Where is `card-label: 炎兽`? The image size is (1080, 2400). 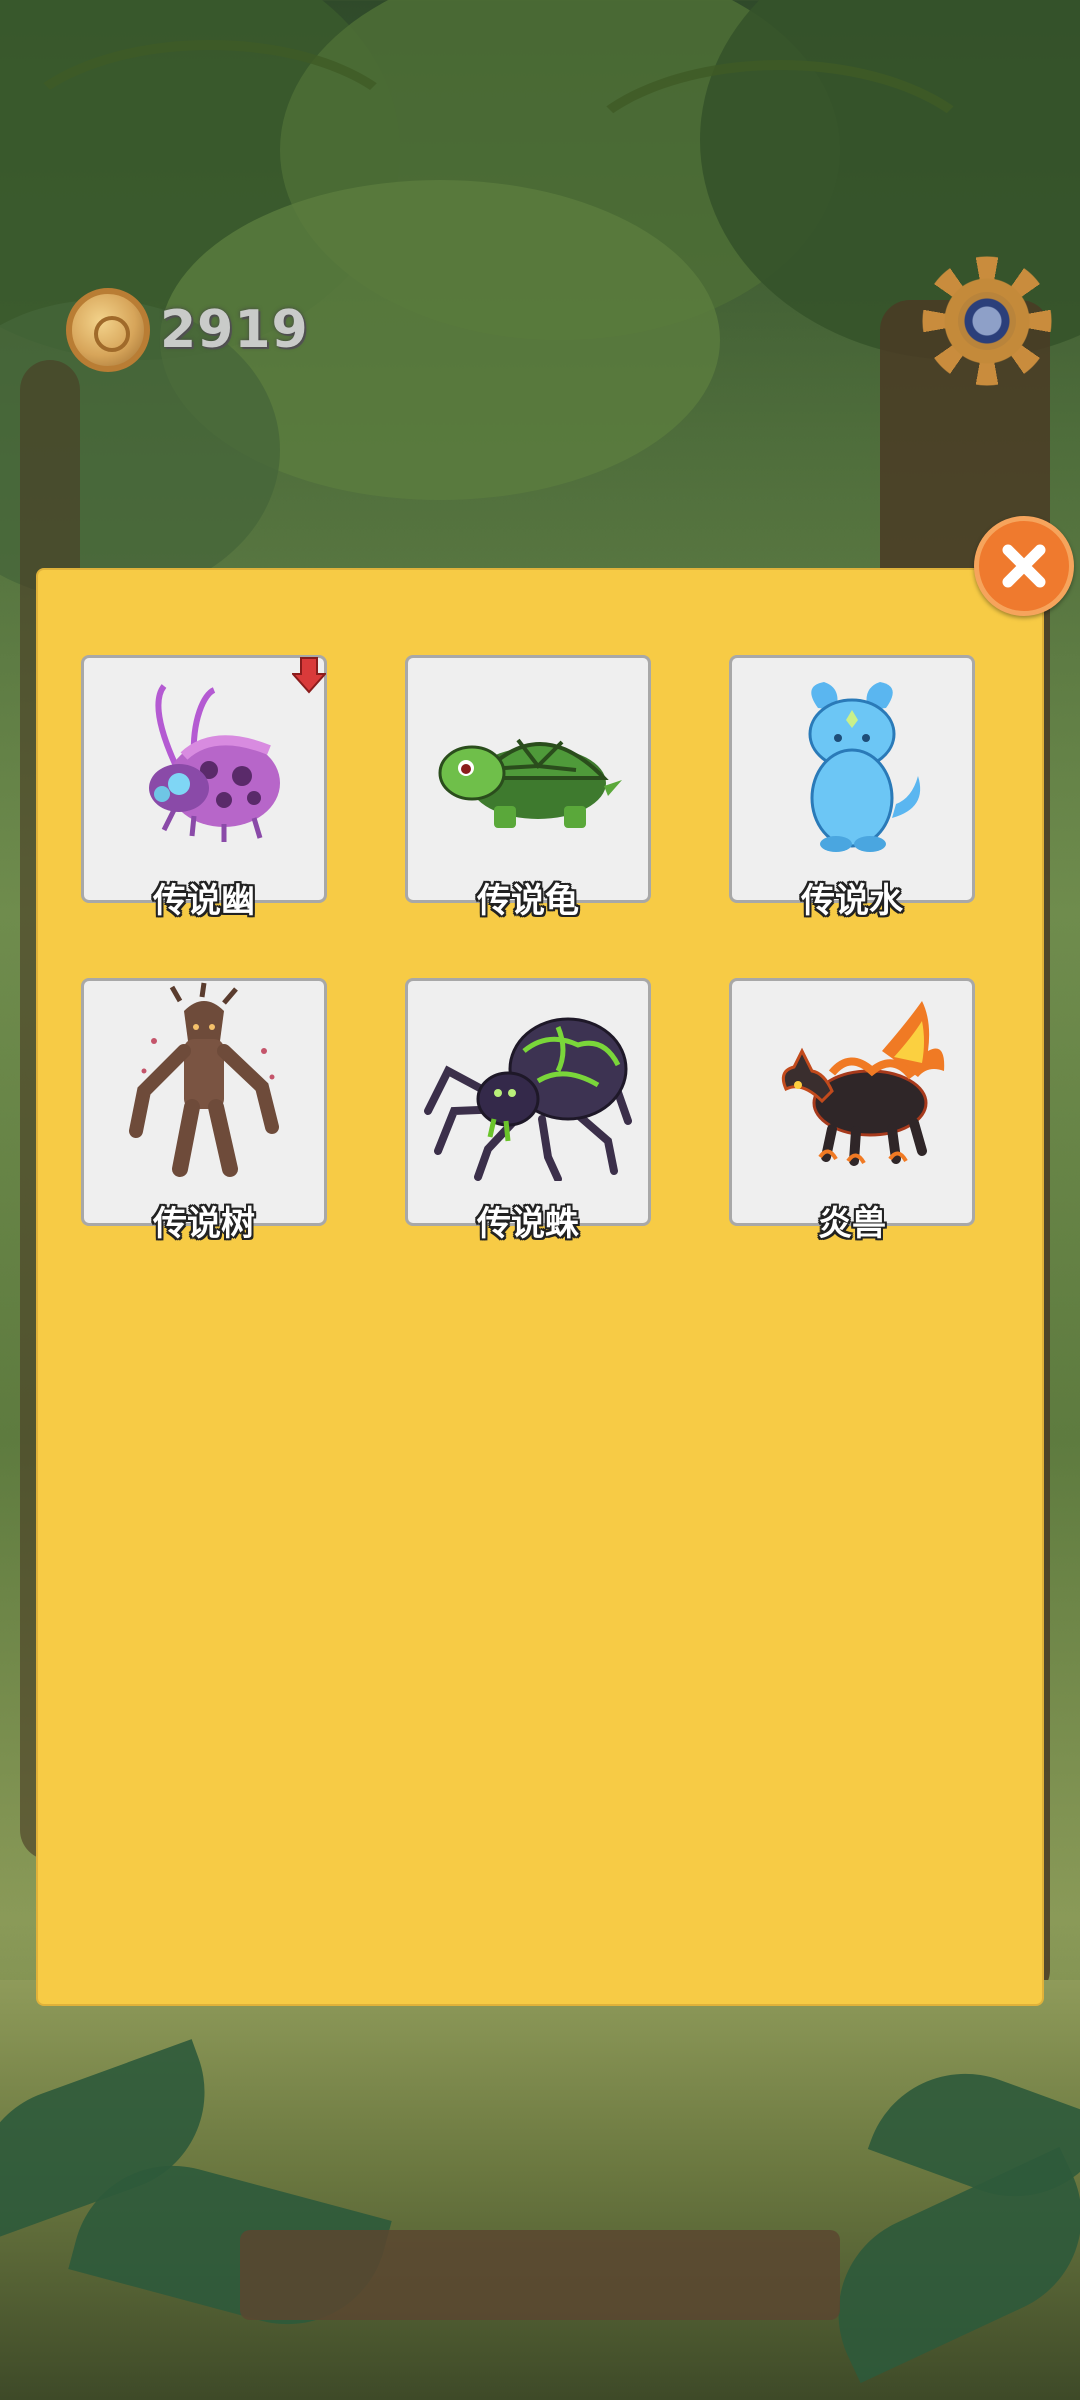 card-label: 炎兽 is located at coordinates (852, 1224).